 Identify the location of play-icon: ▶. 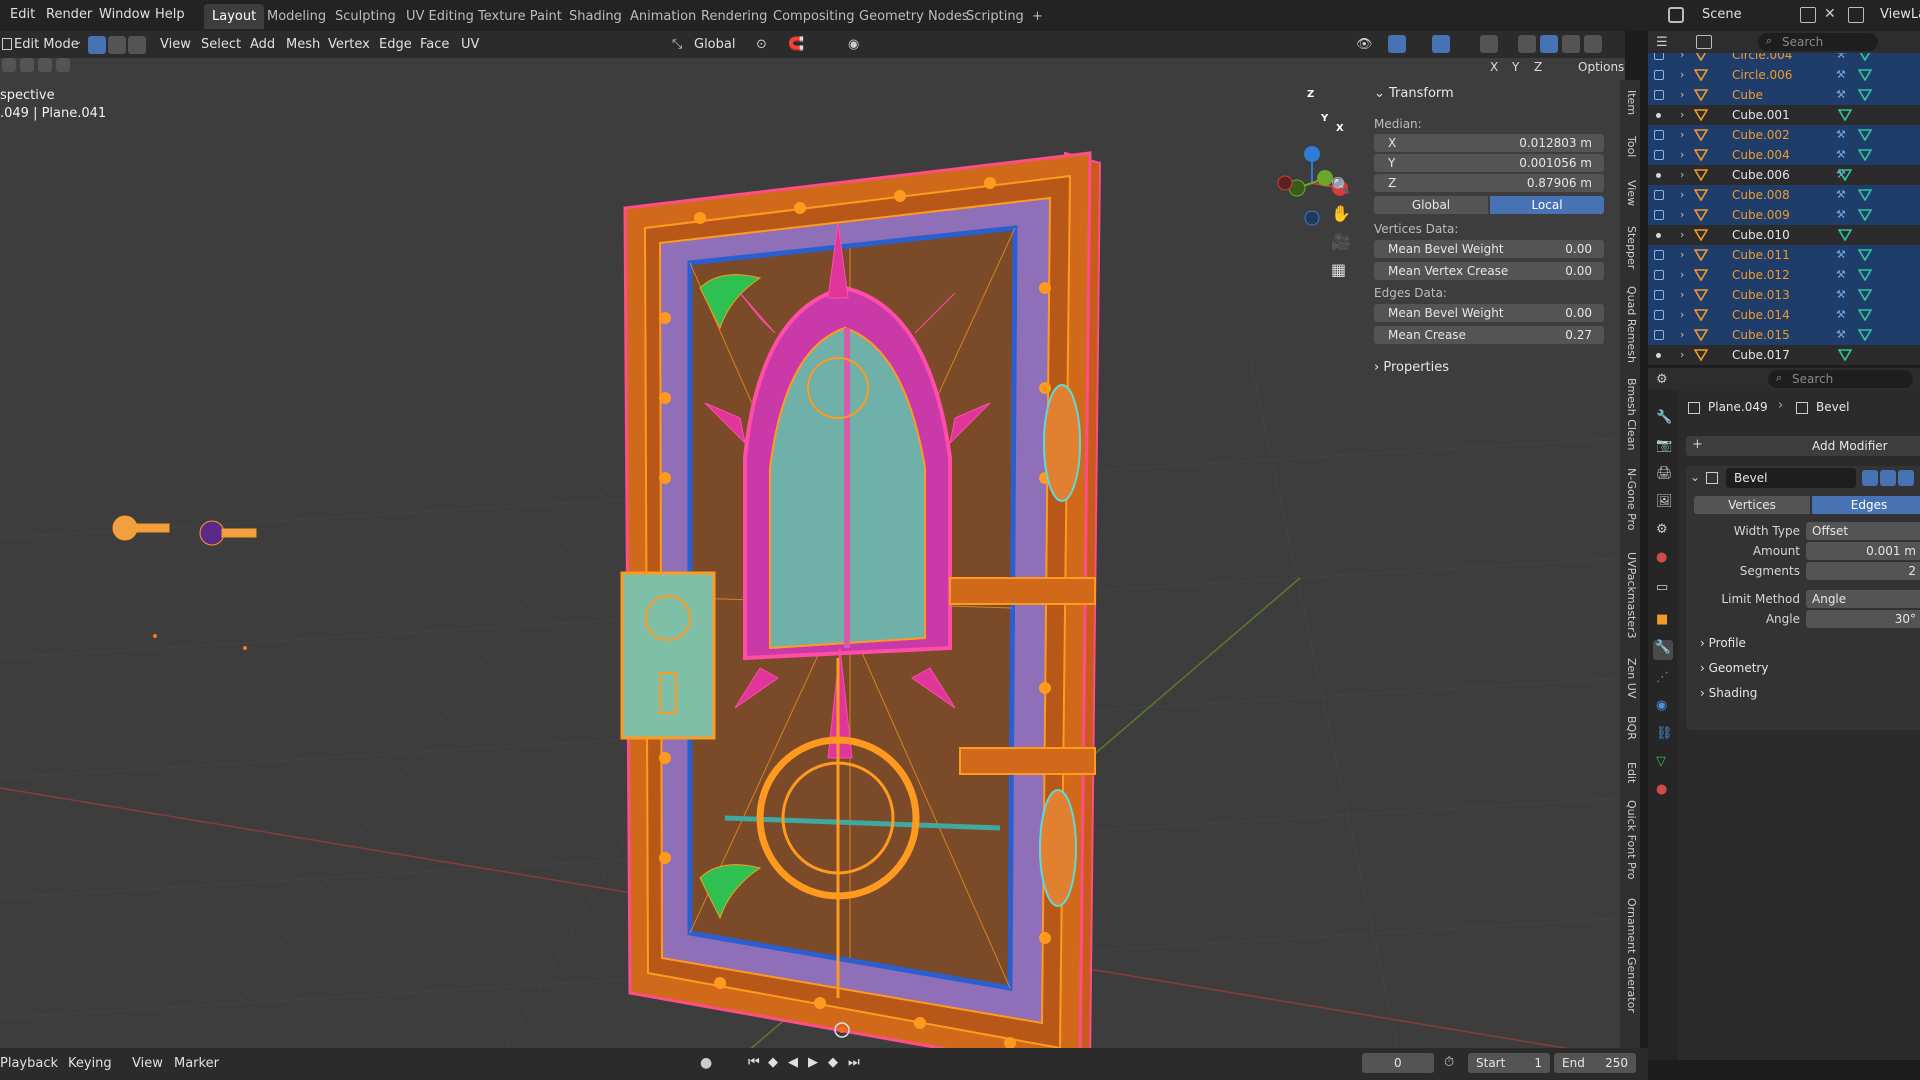
(813, 1062).